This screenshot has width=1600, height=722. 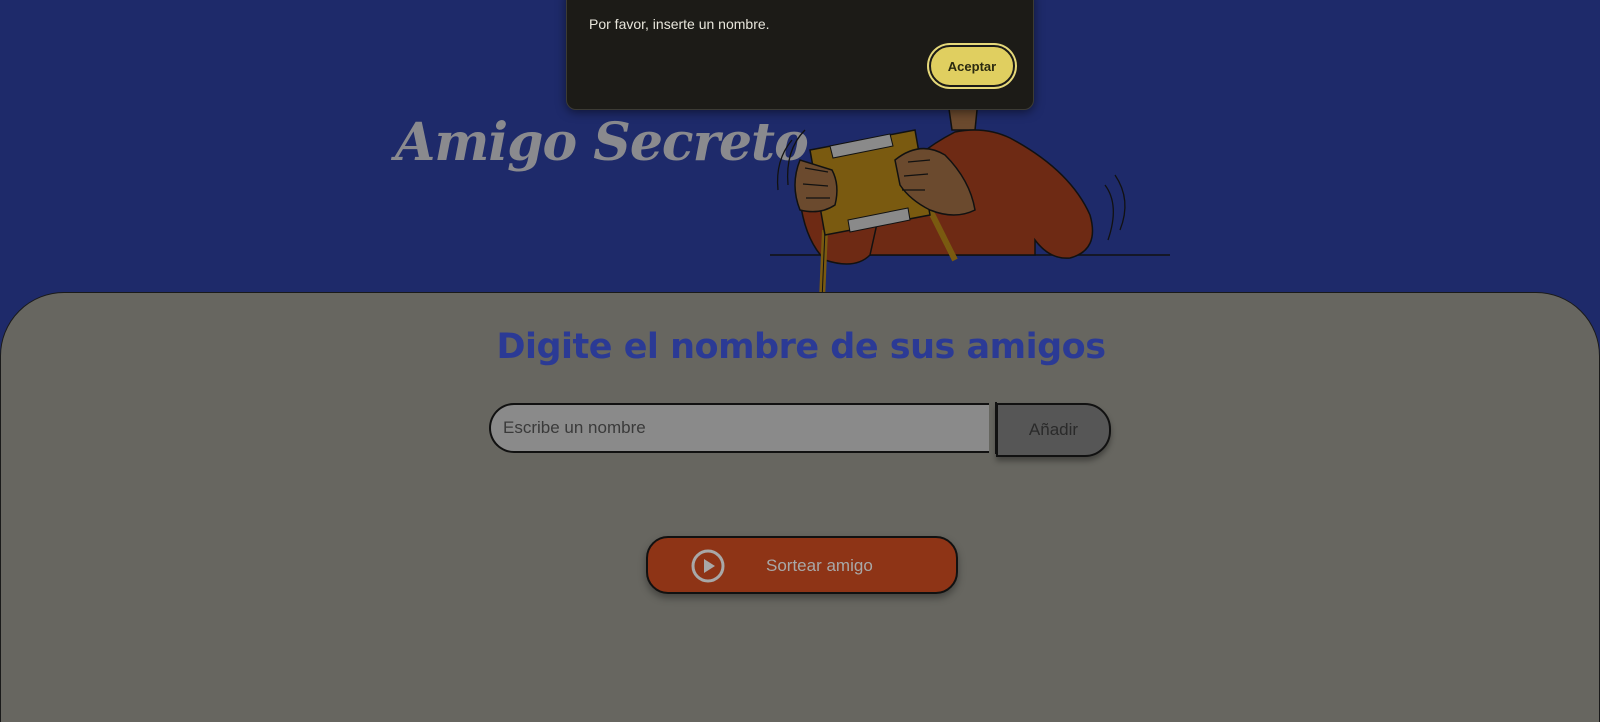 What do you see at coordinates (679, 24) in the screenshot?
I see `alert-message: Por favor, inserte un nombre.` at bounding box center [679, 24].